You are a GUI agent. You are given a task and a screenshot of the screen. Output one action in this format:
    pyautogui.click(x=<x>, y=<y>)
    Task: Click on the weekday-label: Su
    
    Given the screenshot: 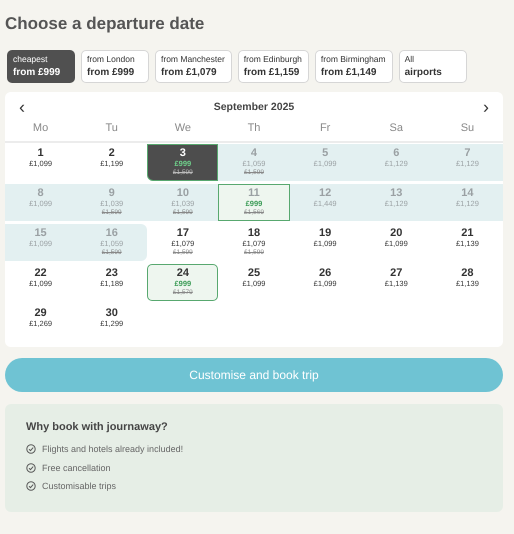 What is the action you would take?
    pyautogui.click(x=468, y=128)
    